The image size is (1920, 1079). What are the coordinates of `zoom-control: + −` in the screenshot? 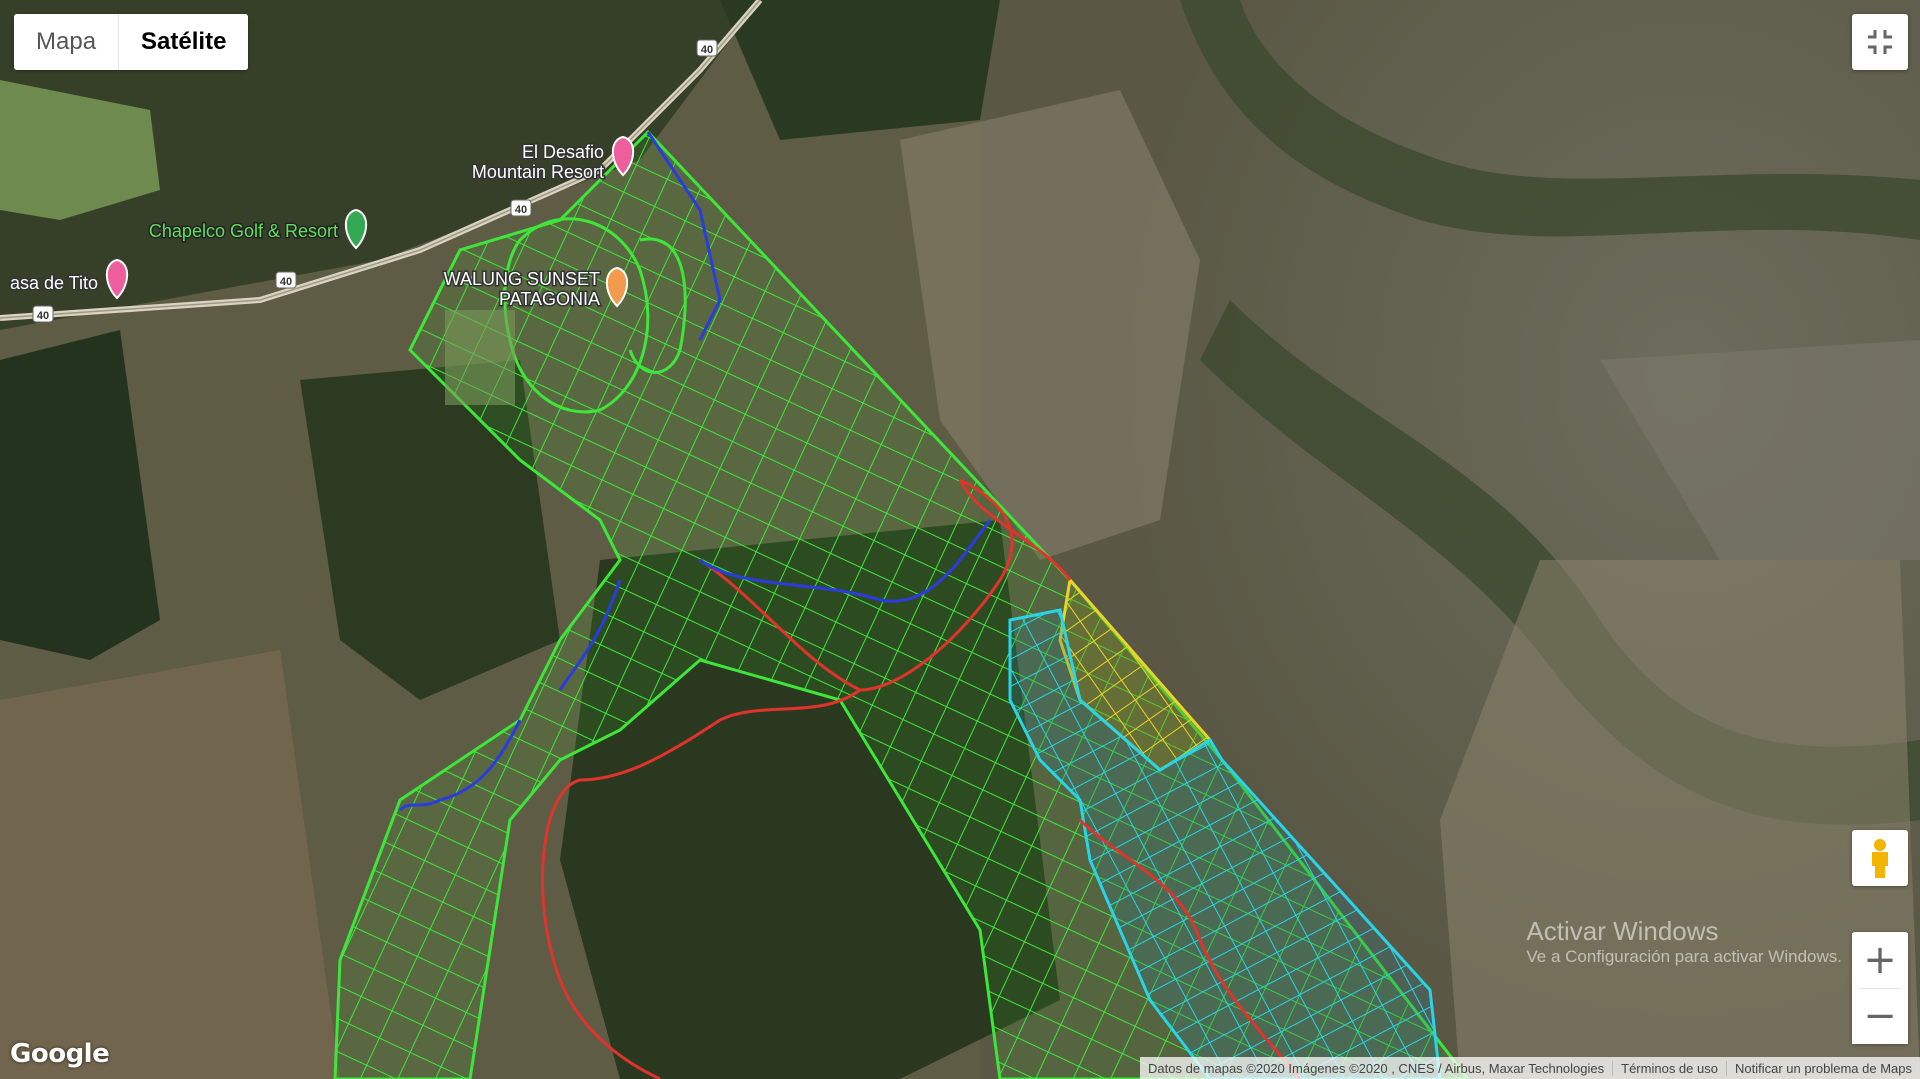 It's located at (1880, 988).